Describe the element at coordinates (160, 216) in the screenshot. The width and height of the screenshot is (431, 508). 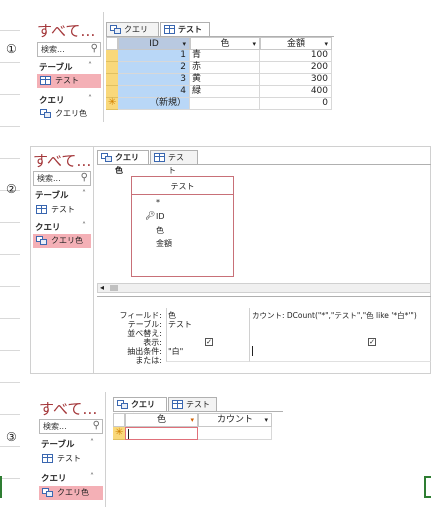
I see `field-item: ID` at that location.